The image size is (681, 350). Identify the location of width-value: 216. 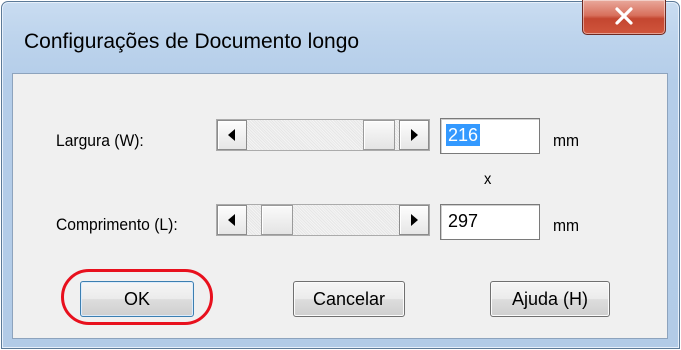
(463, 135).